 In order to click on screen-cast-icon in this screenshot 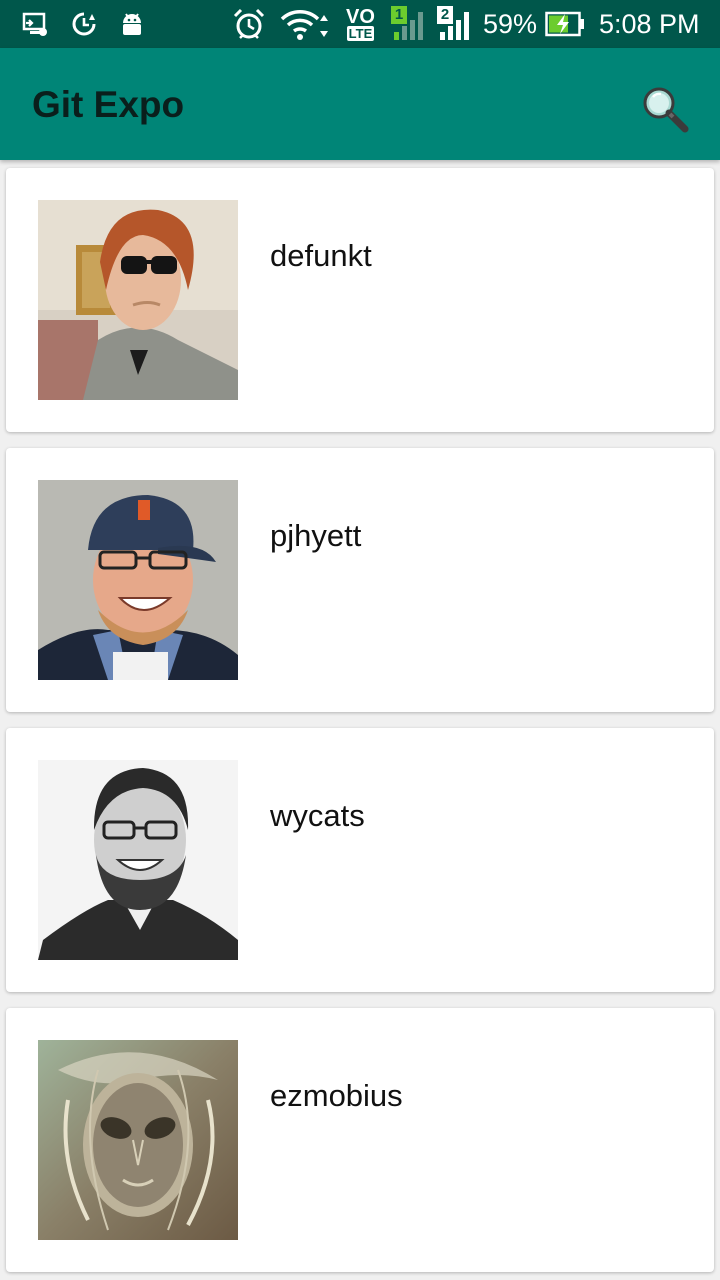, I will do `click(35, 24)`.